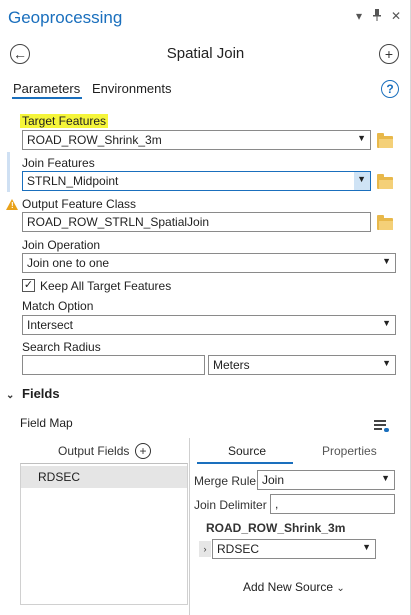 The height and width of the screenshot is (615, 411). I want to click on add-new-source-label: Add New Source, so click(288, 587).